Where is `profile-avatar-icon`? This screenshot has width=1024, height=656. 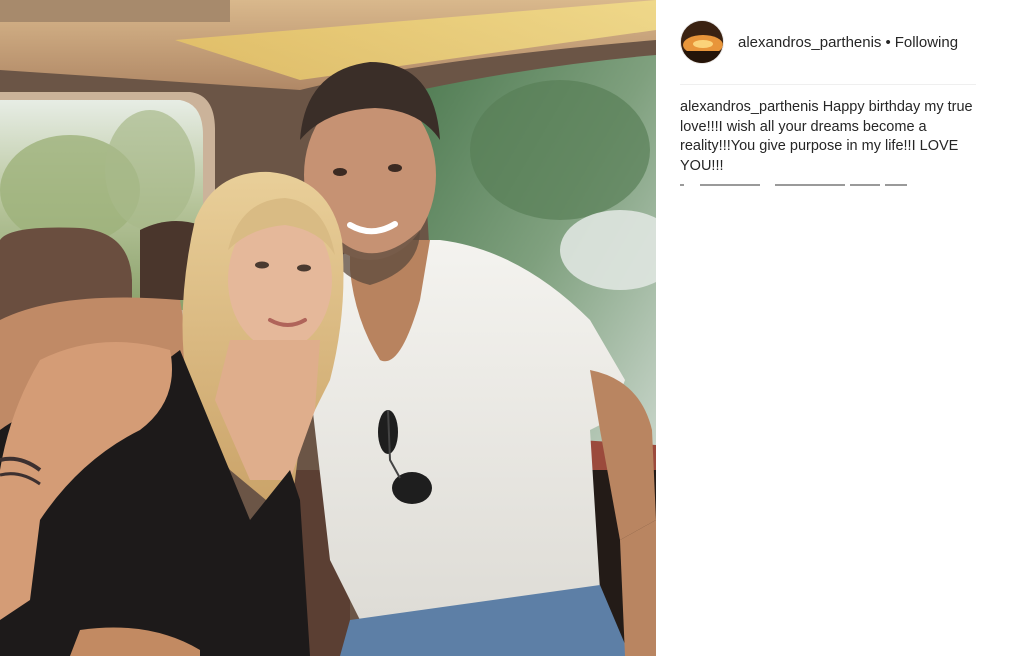
profile-avatar-icon is located at coordinates (702, 42).